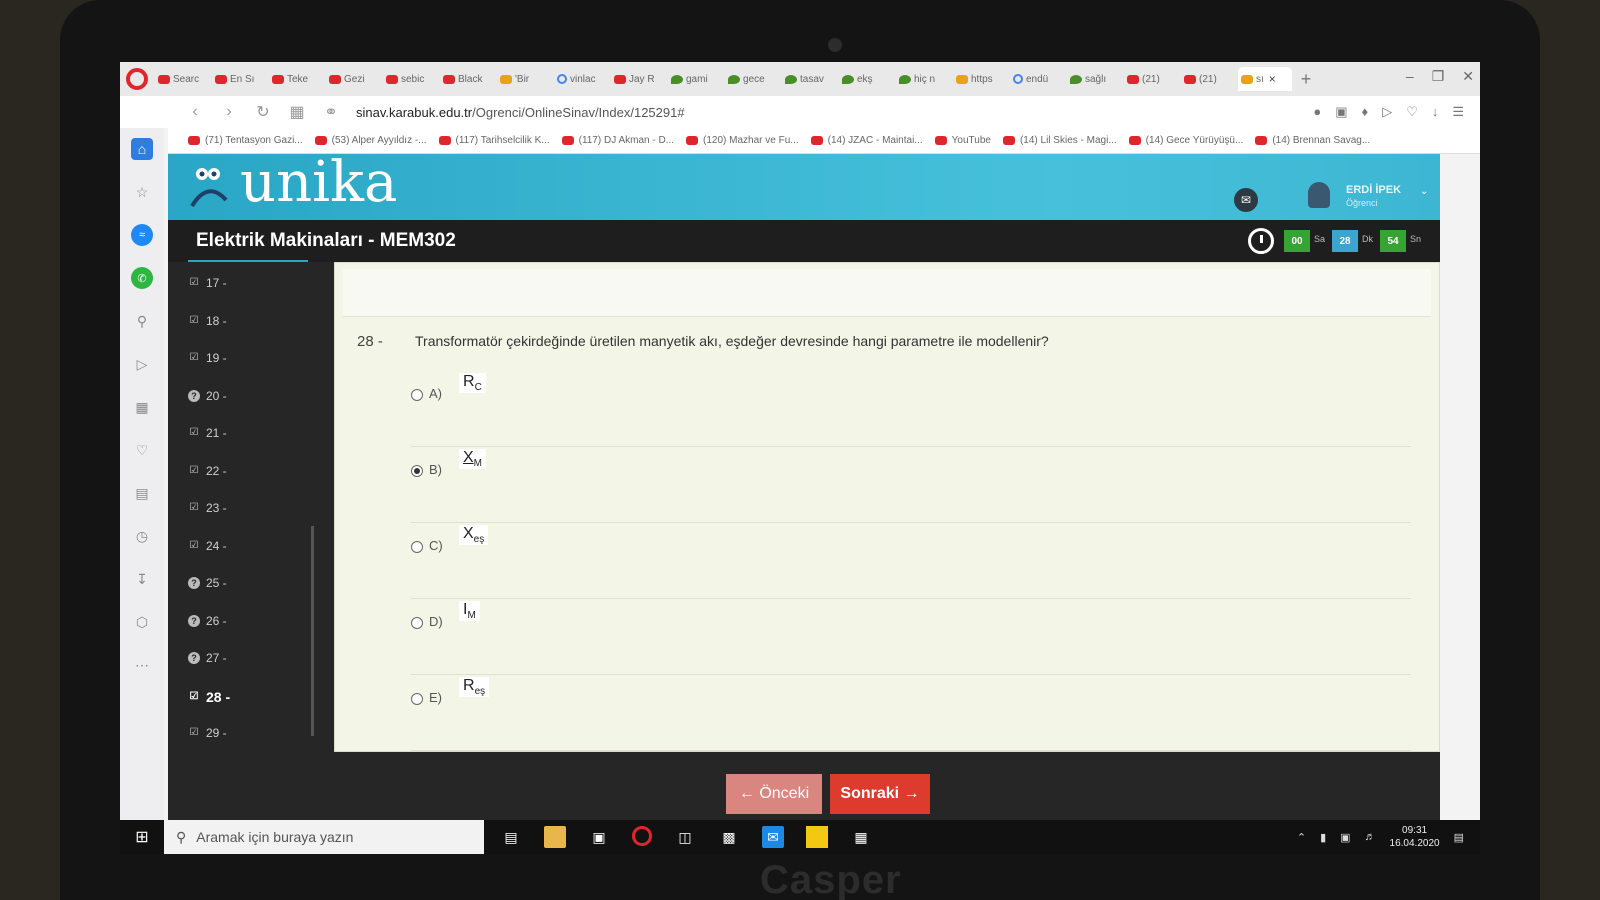 This screenshot has width=1600, height=900. What do you see at coordinates (142, 837) in the screenshot?
I see `windows-start-icon: ⊞` at bounding box center [142, 837].